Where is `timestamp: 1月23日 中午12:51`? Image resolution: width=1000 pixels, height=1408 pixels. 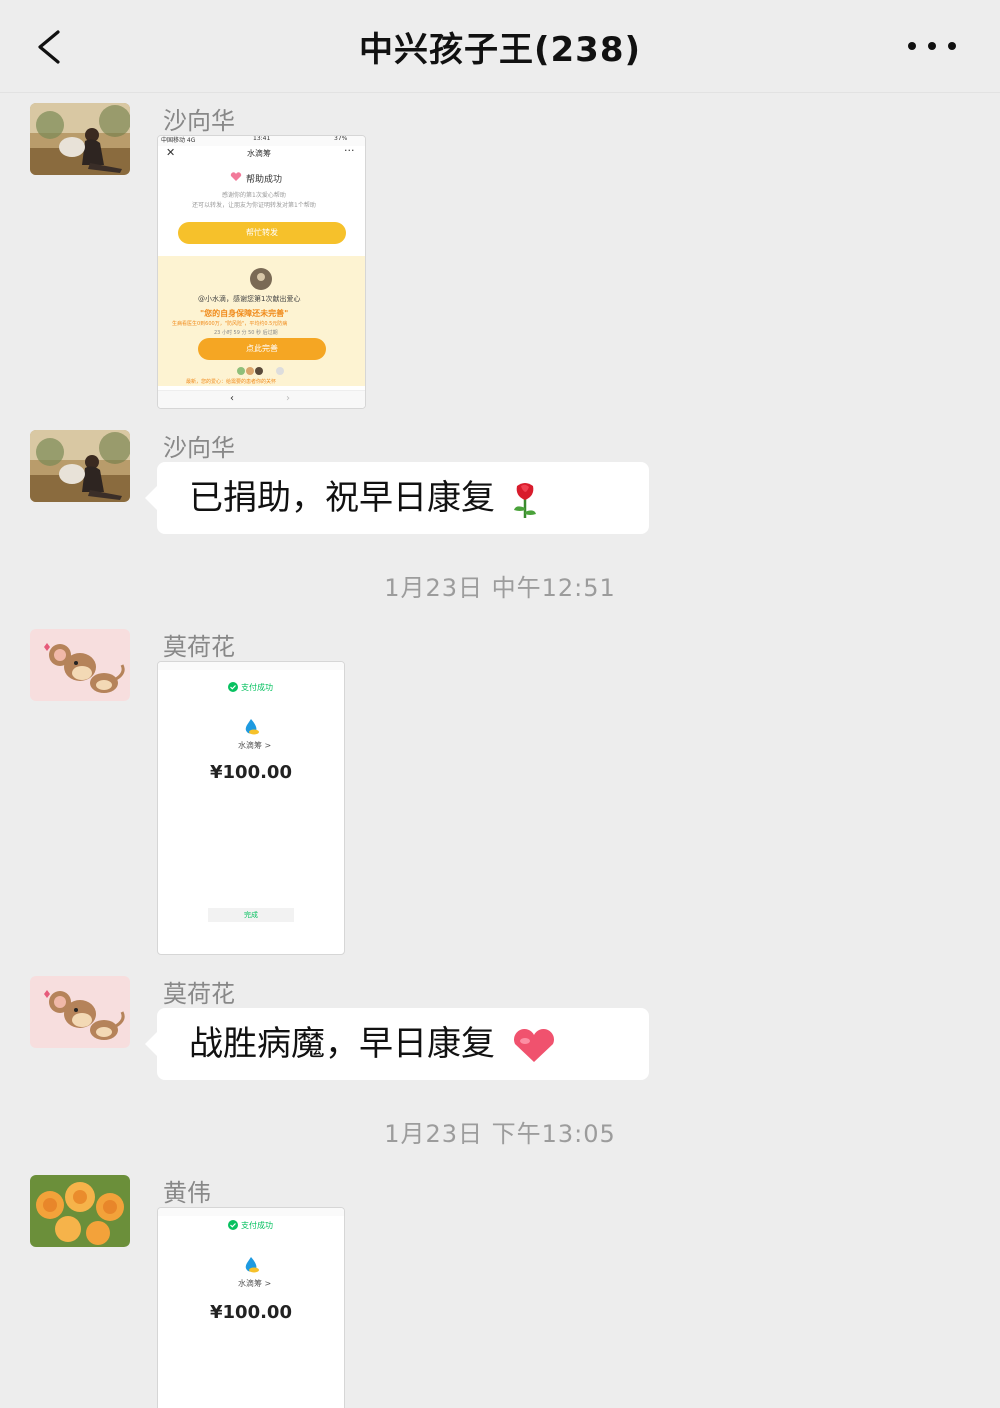 timestamp: 1月23日 中午12:51 is located at coordinates (500, 588).